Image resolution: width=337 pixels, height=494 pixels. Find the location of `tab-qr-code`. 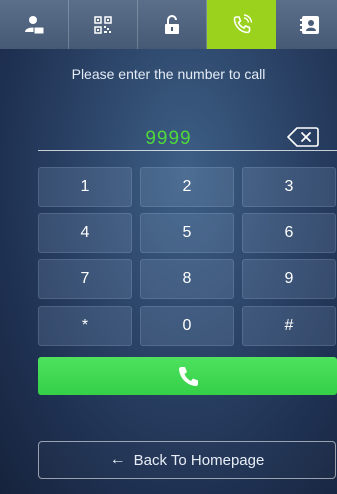

tab-qr-code is located at coordinates (103, 24).